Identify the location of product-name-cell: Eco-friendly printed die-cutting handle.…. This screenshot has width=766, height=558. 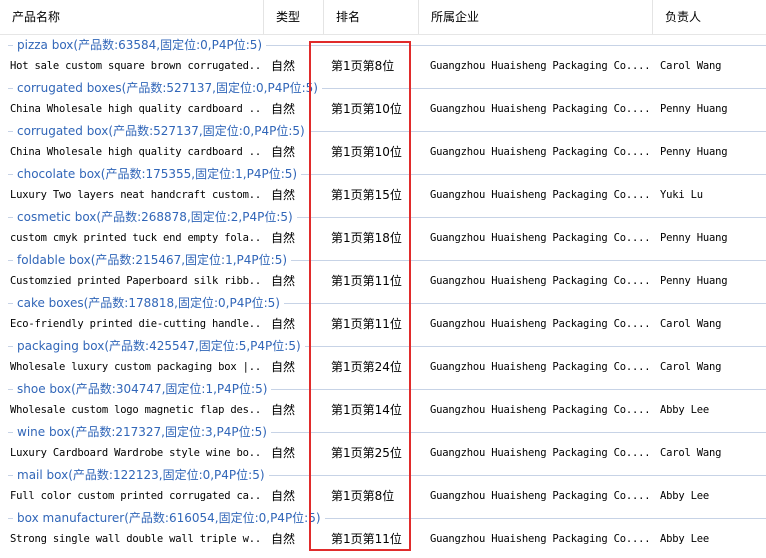
(136, 324).